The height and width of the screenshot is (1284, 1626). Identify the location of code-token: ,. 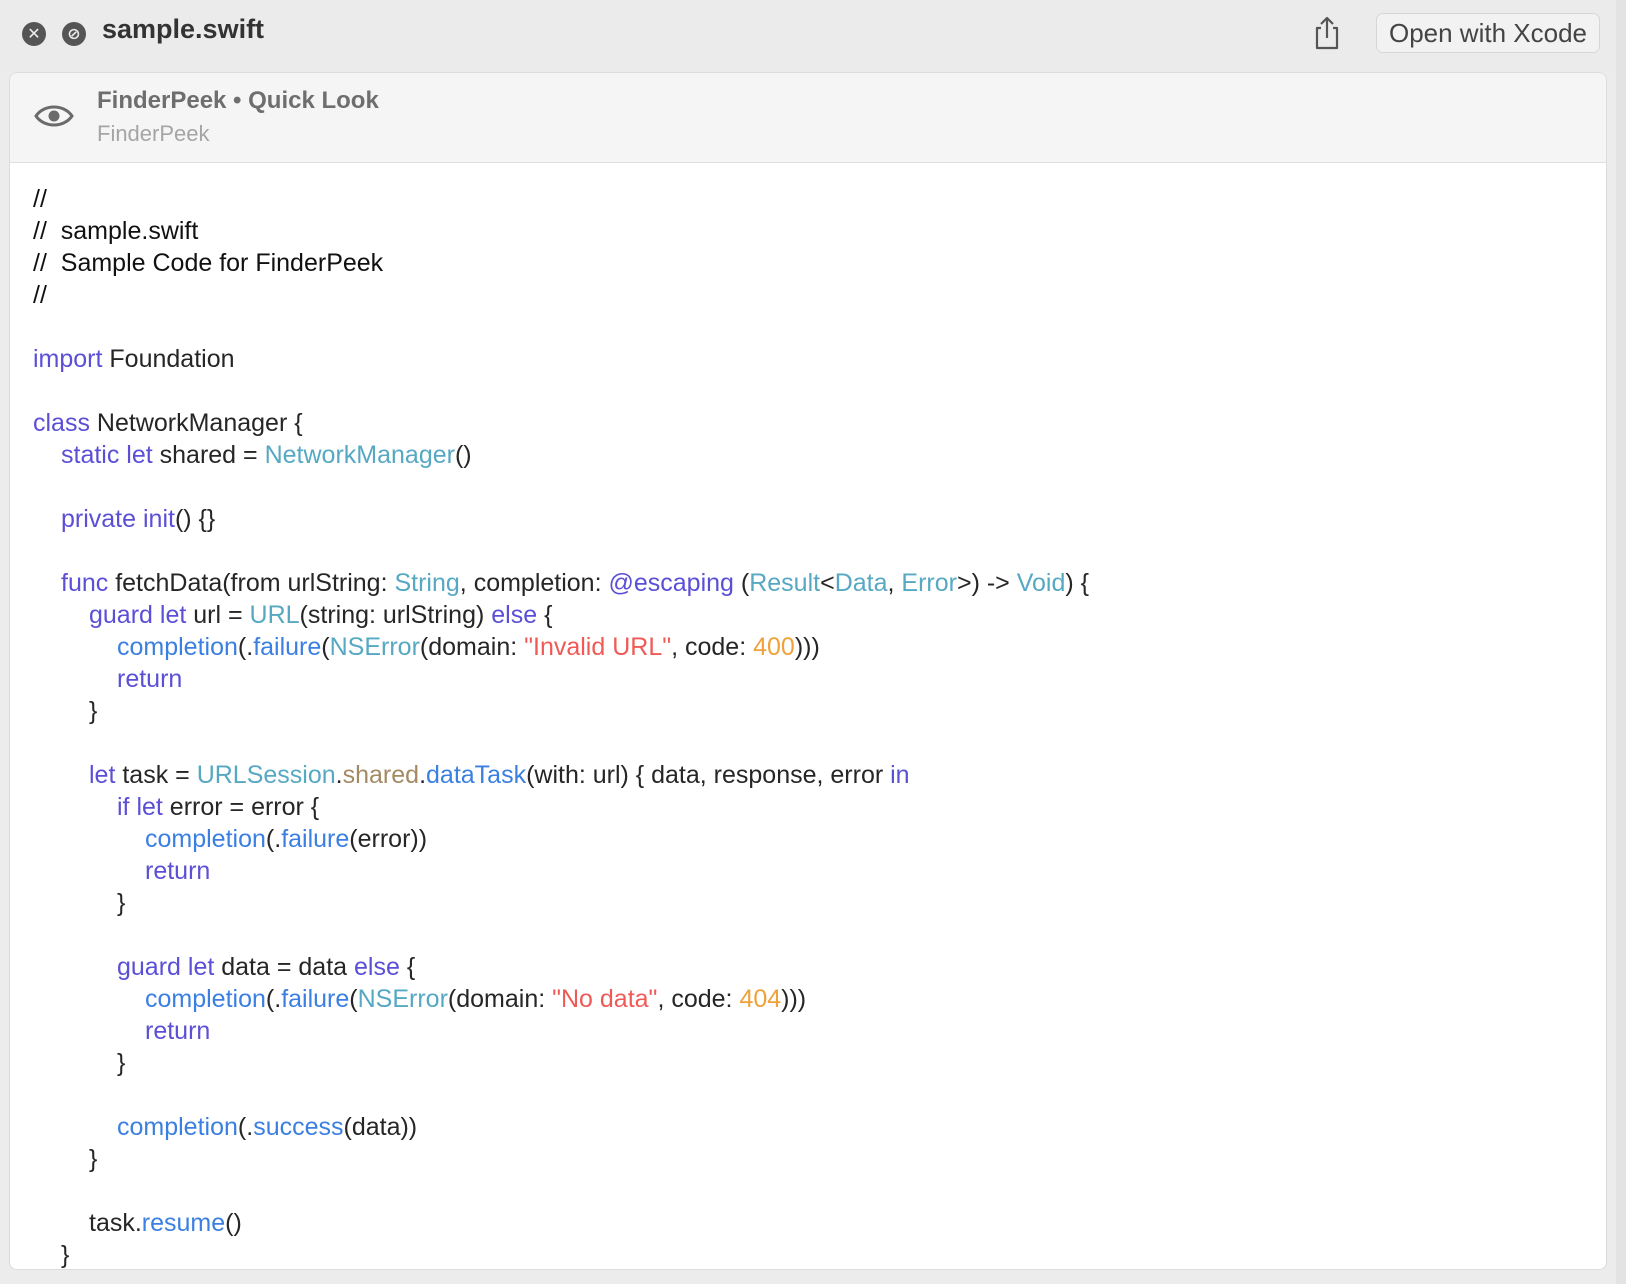
(894, 583).